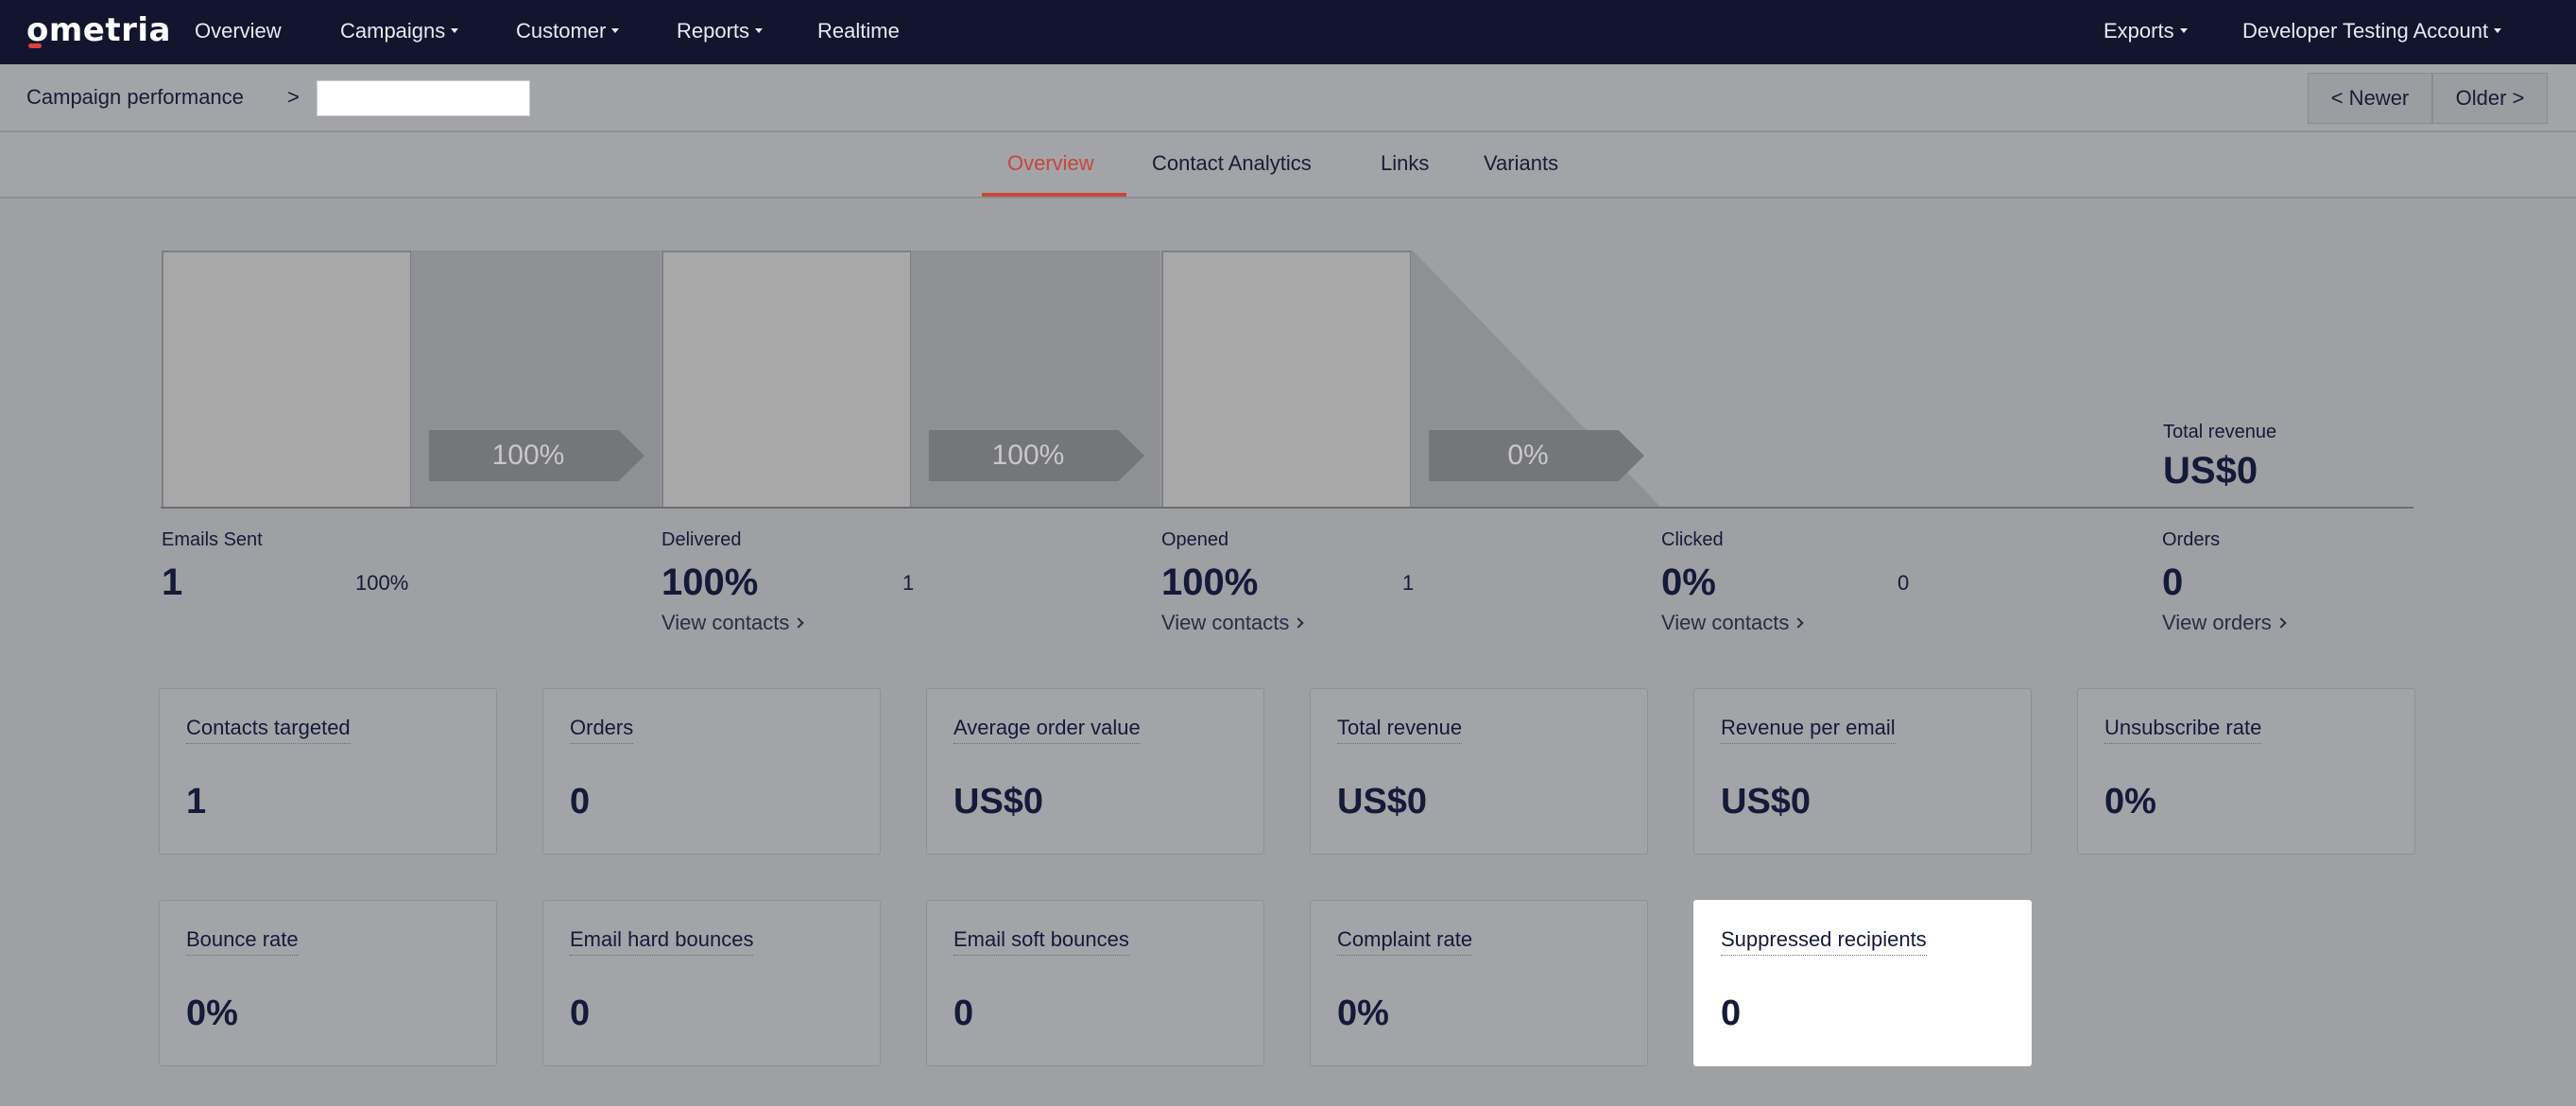  What do you see at coordinates (2370, 98) in the screenshot?
I see `newer-button: < Newer` at bounding box center [2370, 98].